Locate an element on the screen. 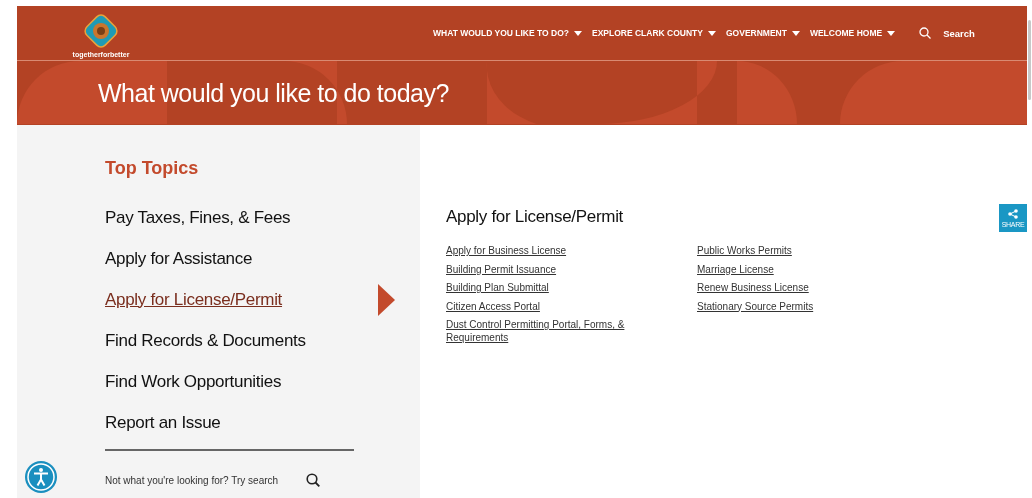  link: Dust Control Permitting Portal, Forms, & Requirements is located at coordinates (537, 331).